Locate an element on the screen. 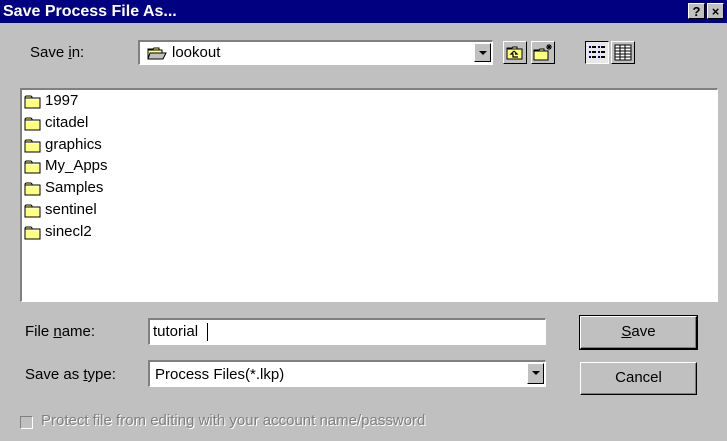  file-name-label: File name: is located at coordinates (60, 331).